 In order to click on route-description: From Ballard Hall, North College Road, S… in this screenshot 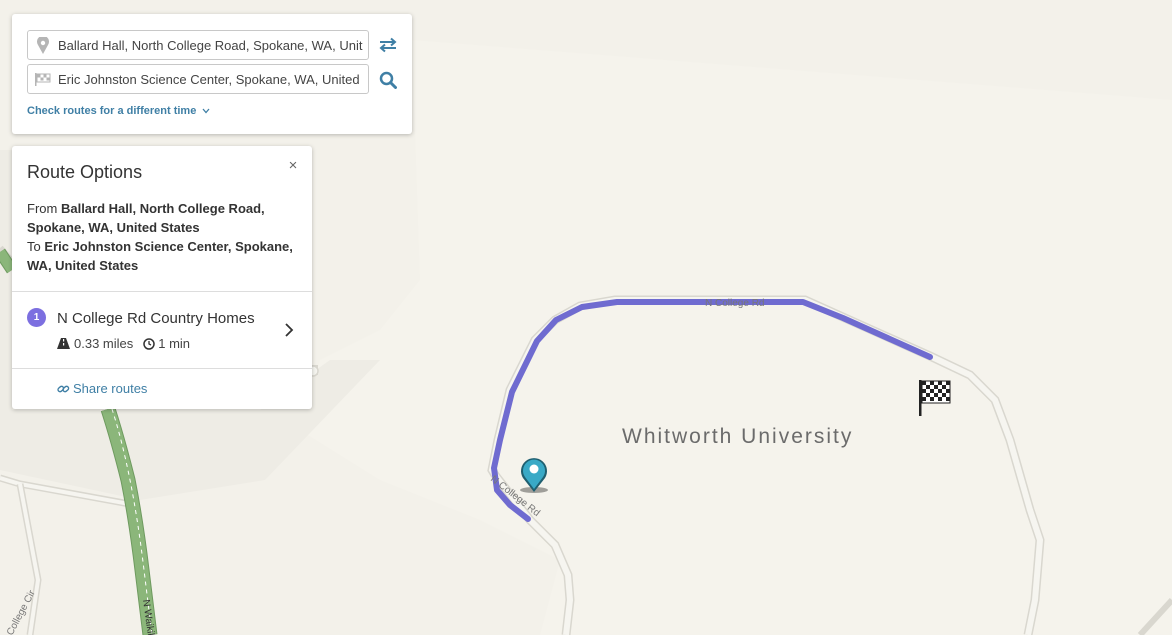, I will do `click(166, 237)`.